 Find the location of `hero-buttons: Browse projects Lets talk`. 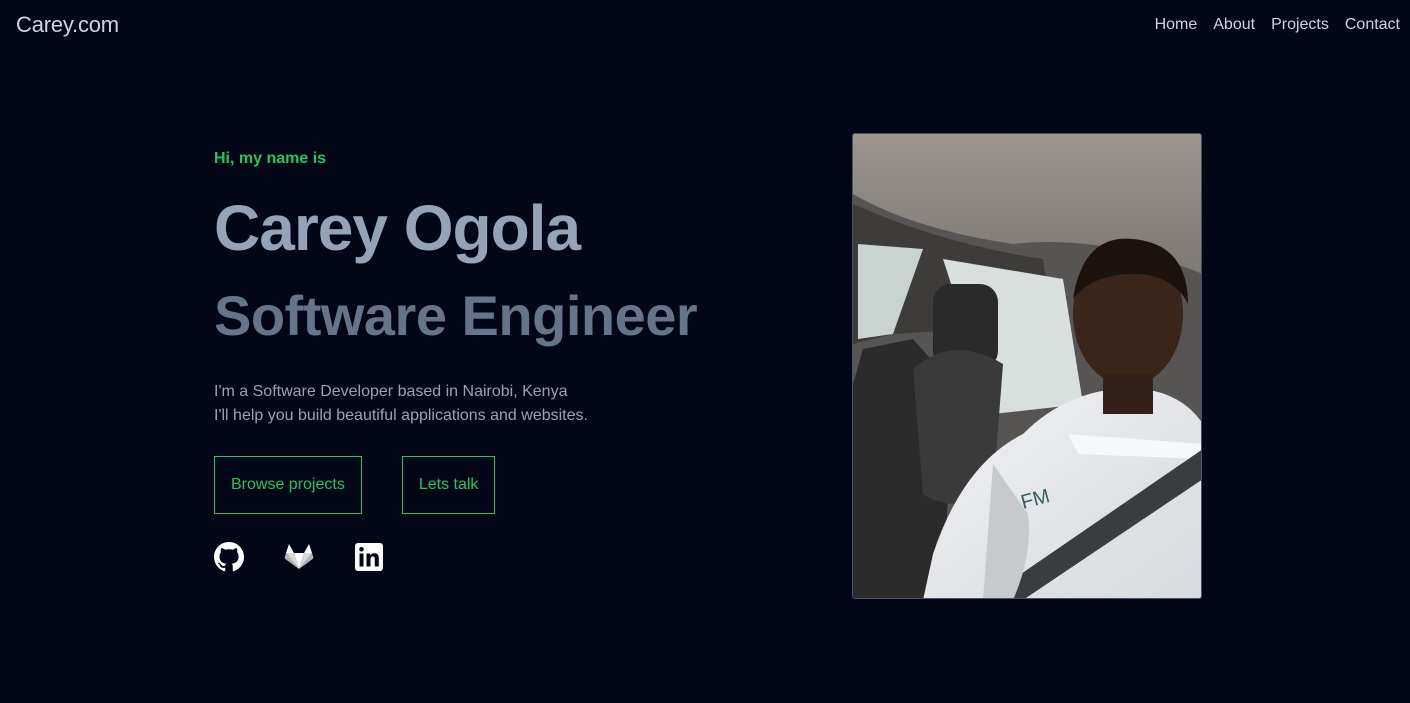

hero-buttons: Browse projects Lets talk is located at coordinates (494, 485).